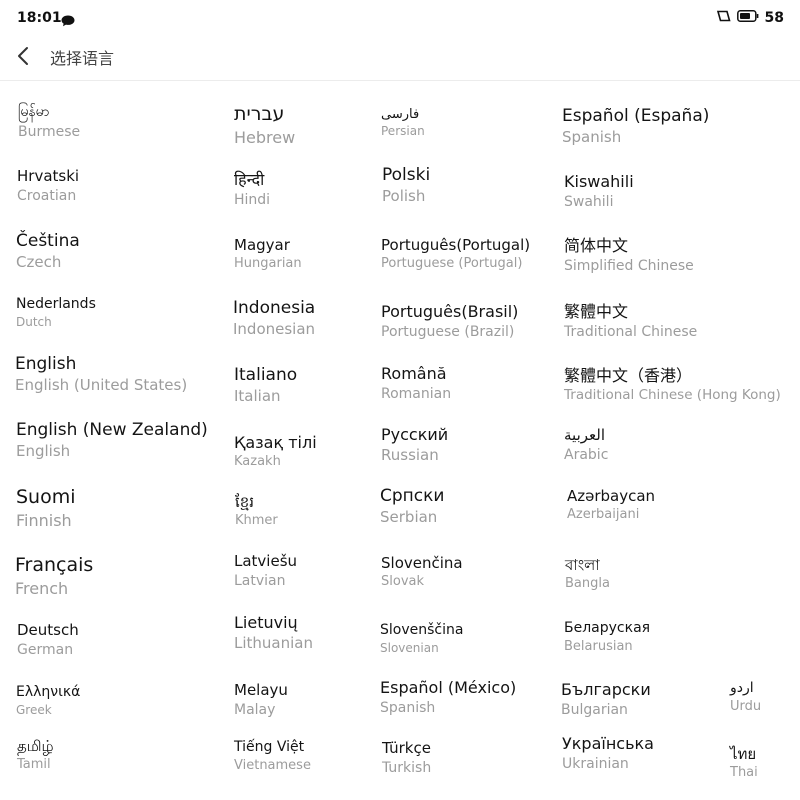 The width and height of the screenshot is (800, 800). I want to click on language-english-name: Thai, so click(744, 772).